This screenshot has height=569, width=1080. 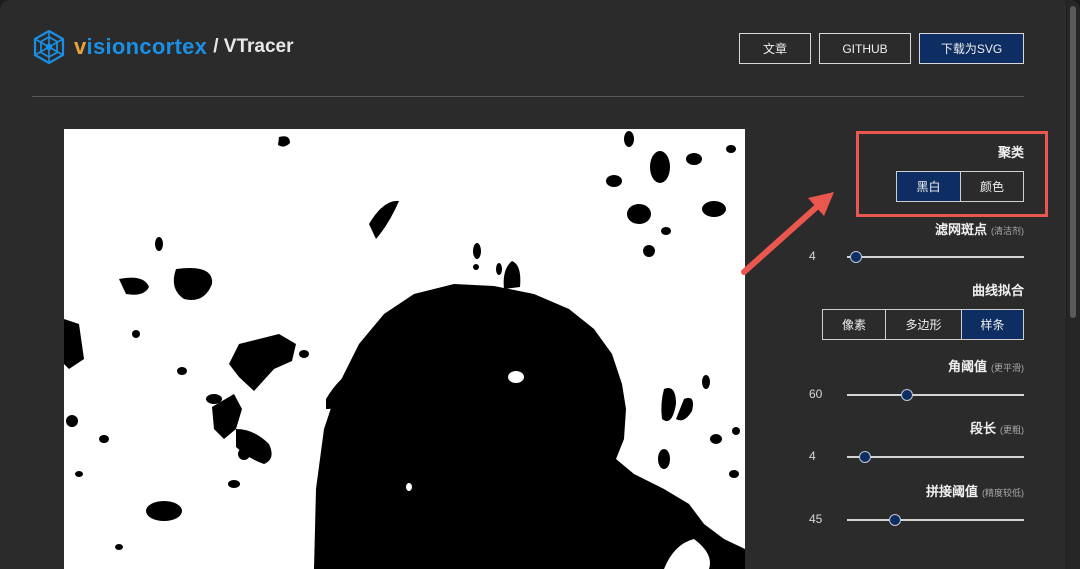 What do you see at coordinates (1073, 162) in the screenshot?
I see `scrollbar-thumb` at bounding box center [1073, 162].